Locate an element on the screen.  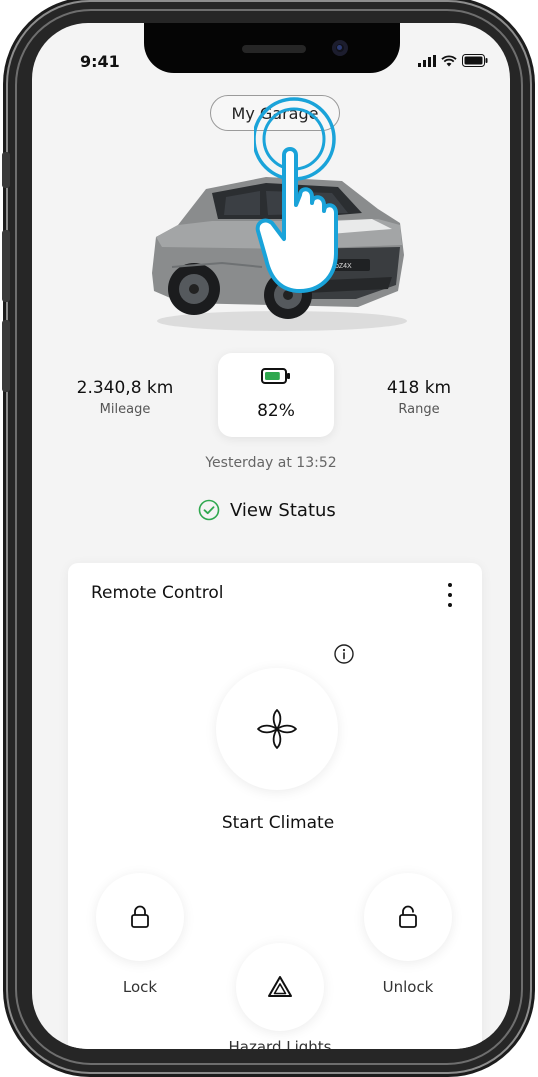
hazard-lights-button is located at coordinates (280, 987).